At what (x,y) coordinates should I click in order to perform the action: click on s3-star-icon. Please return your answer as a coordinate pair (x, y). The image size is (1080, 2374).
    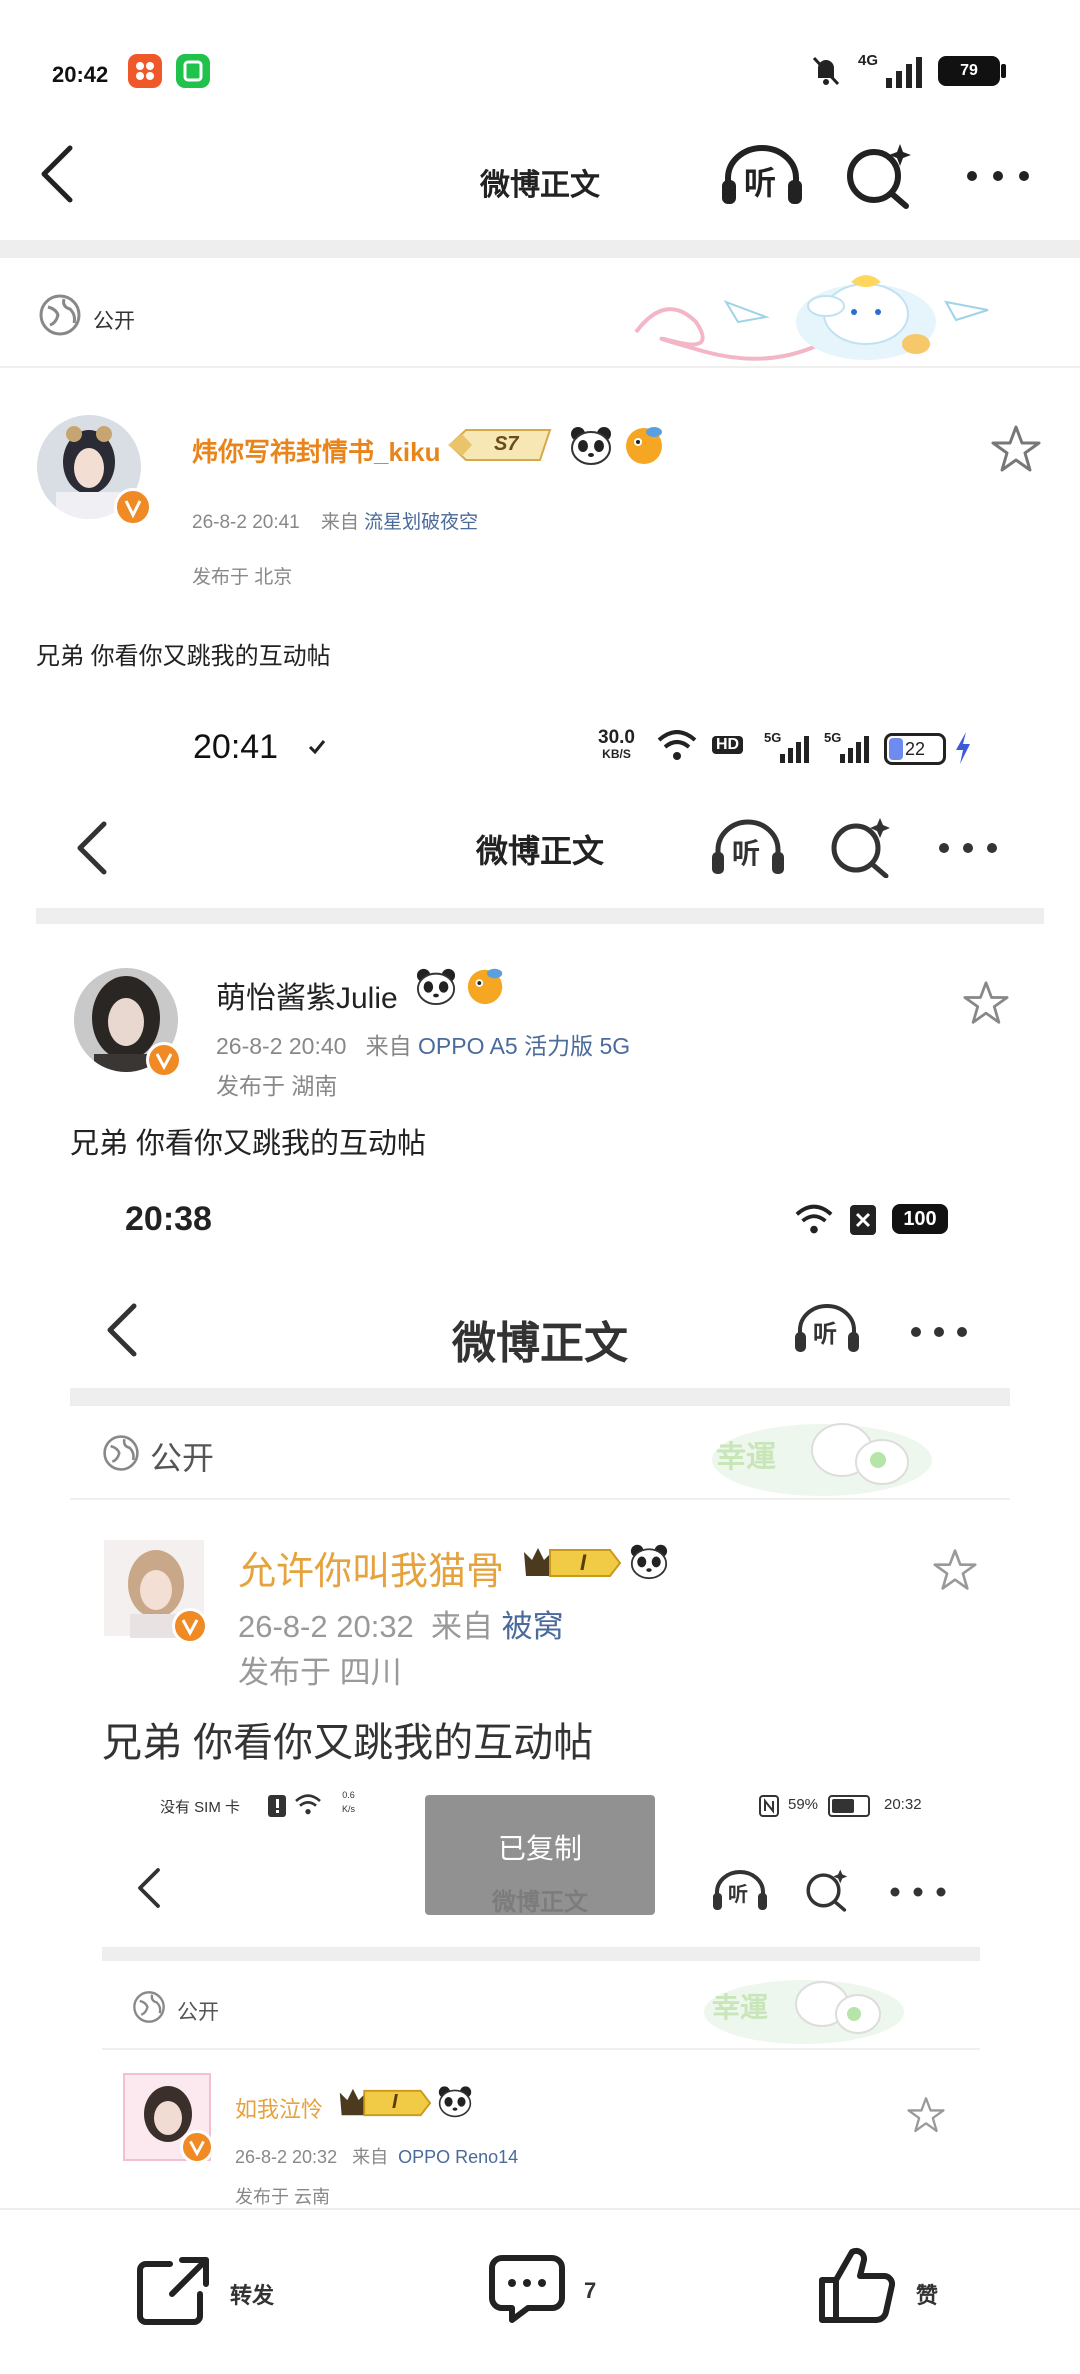
    Looking at the image, I should click on (926, 2115).